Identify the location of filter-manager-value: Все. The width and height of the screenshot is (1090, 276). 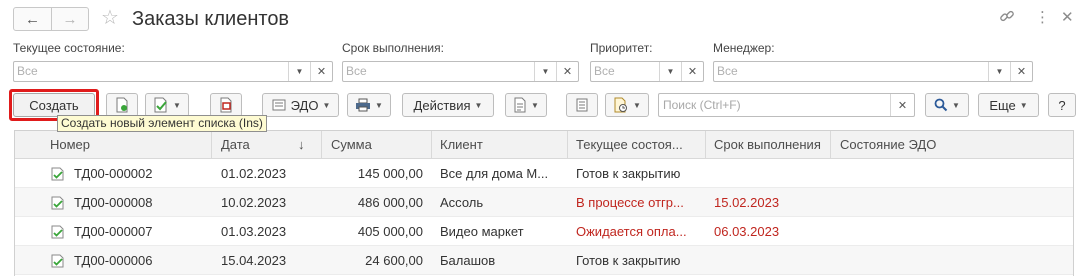
(851, 71).